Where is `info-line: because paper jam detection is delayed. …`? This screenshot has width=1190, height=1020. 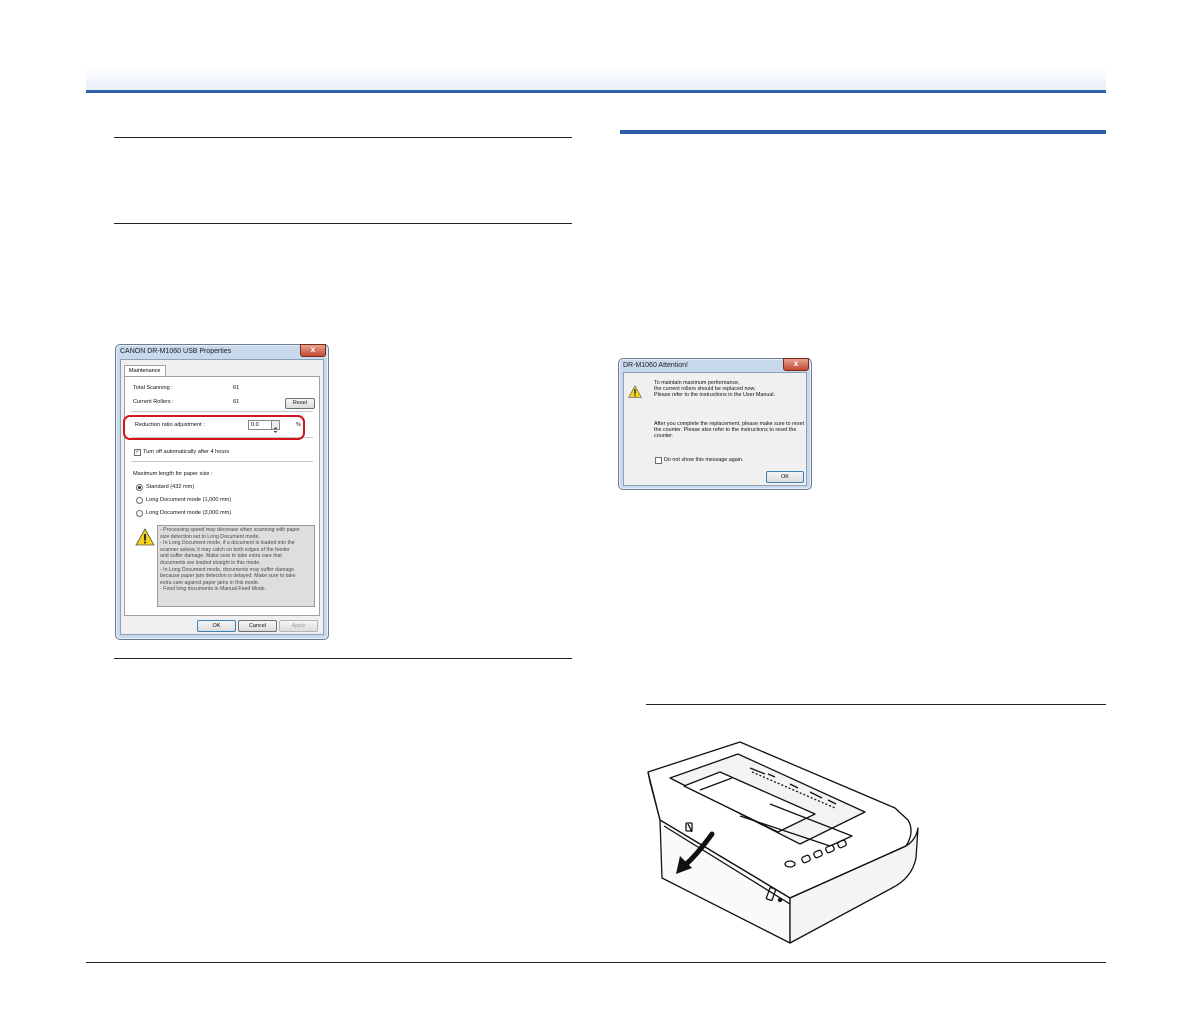 info-line: because paper jam detection is delayed. … is located at coordinates (228, 576).